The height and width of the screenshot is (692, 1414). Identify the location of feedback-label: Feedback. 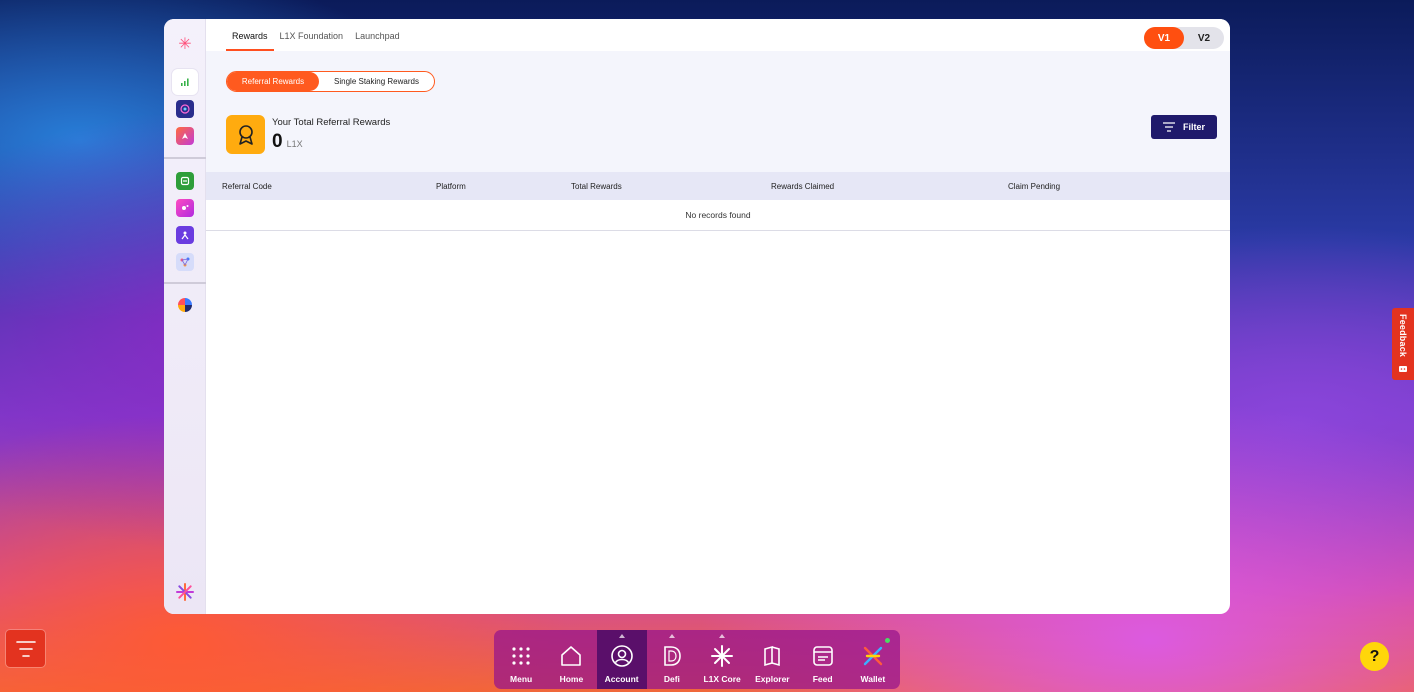
(1403, 336).